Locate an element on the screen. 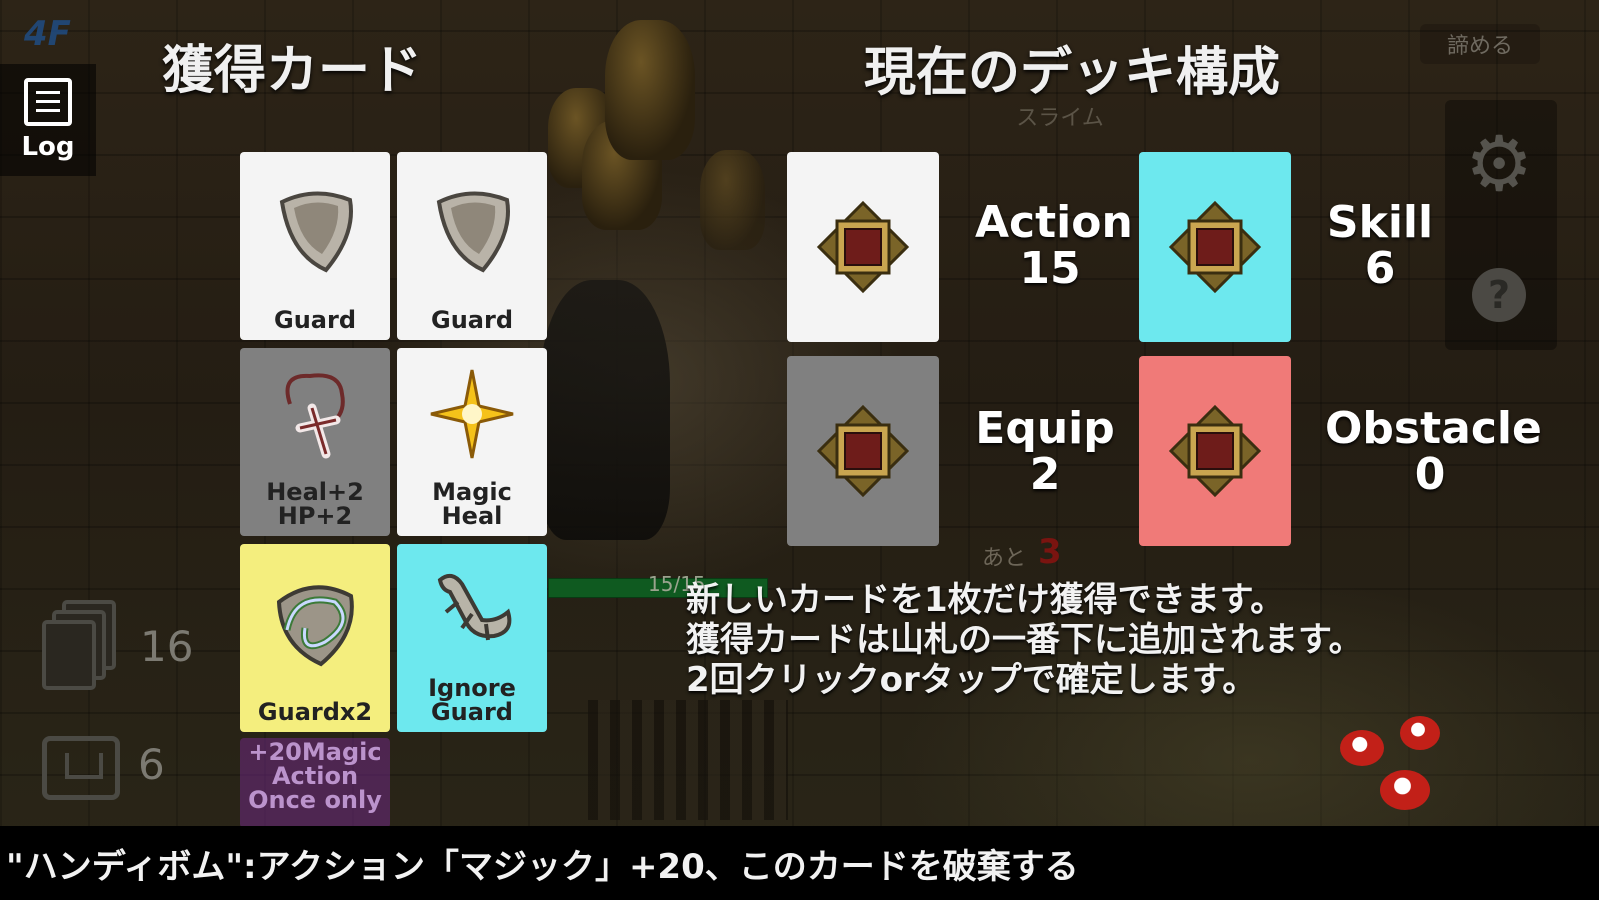  acquire-card-magic-heal: Magic Heal is located at coordinates (472, 442).